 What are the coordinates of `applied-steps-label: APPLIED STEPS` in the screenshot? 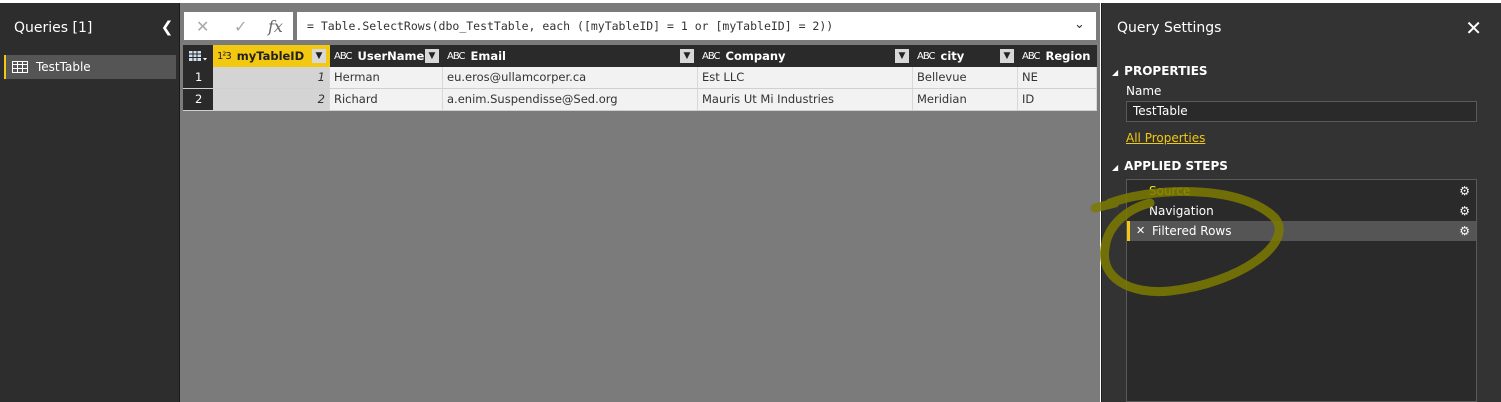 It's located at (1176, 166).